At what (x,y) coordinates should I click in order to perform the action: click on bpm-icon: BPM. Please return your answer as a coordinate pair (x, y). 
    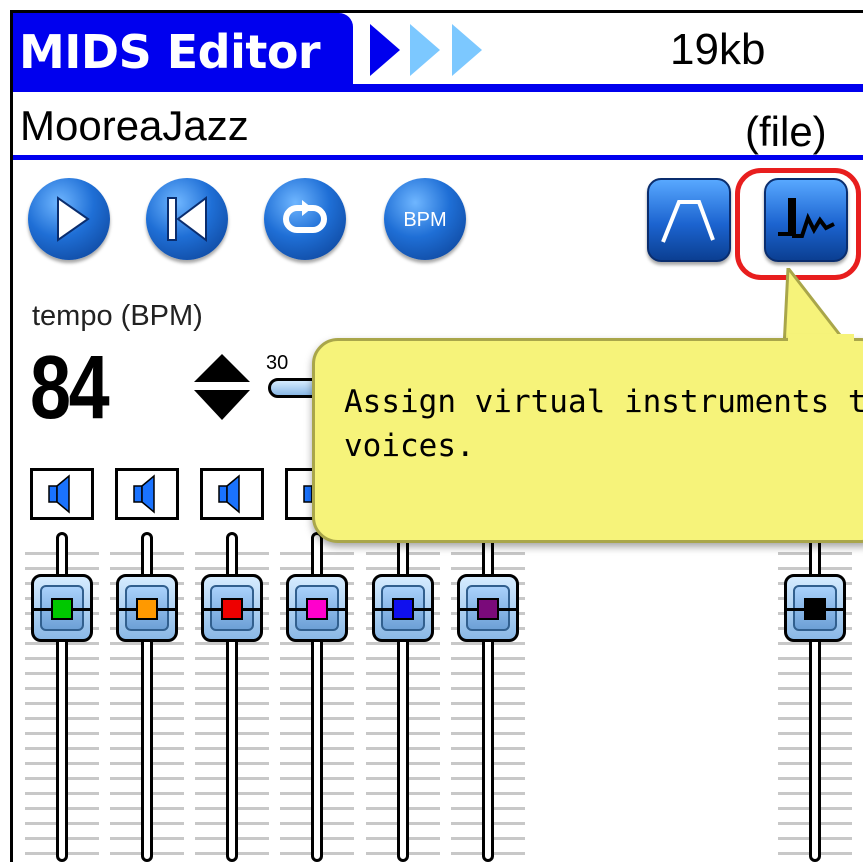
    Looking at the image, I should click on (424, 220).